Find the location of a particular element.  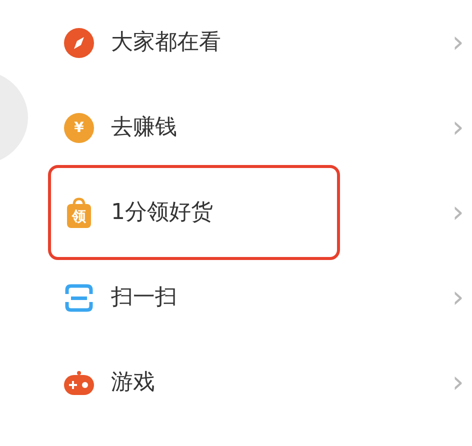

icon-glyph: 领 is located at coordinates (78, 217).